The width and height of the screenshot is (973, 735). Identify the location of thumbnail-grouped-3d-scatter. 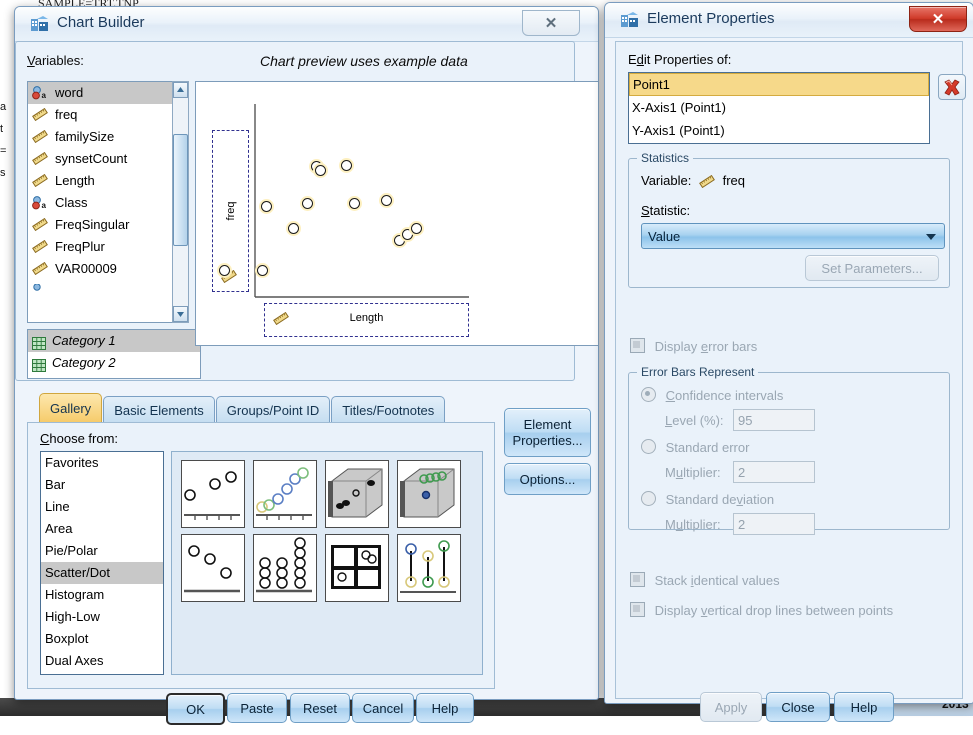
(429, 494).